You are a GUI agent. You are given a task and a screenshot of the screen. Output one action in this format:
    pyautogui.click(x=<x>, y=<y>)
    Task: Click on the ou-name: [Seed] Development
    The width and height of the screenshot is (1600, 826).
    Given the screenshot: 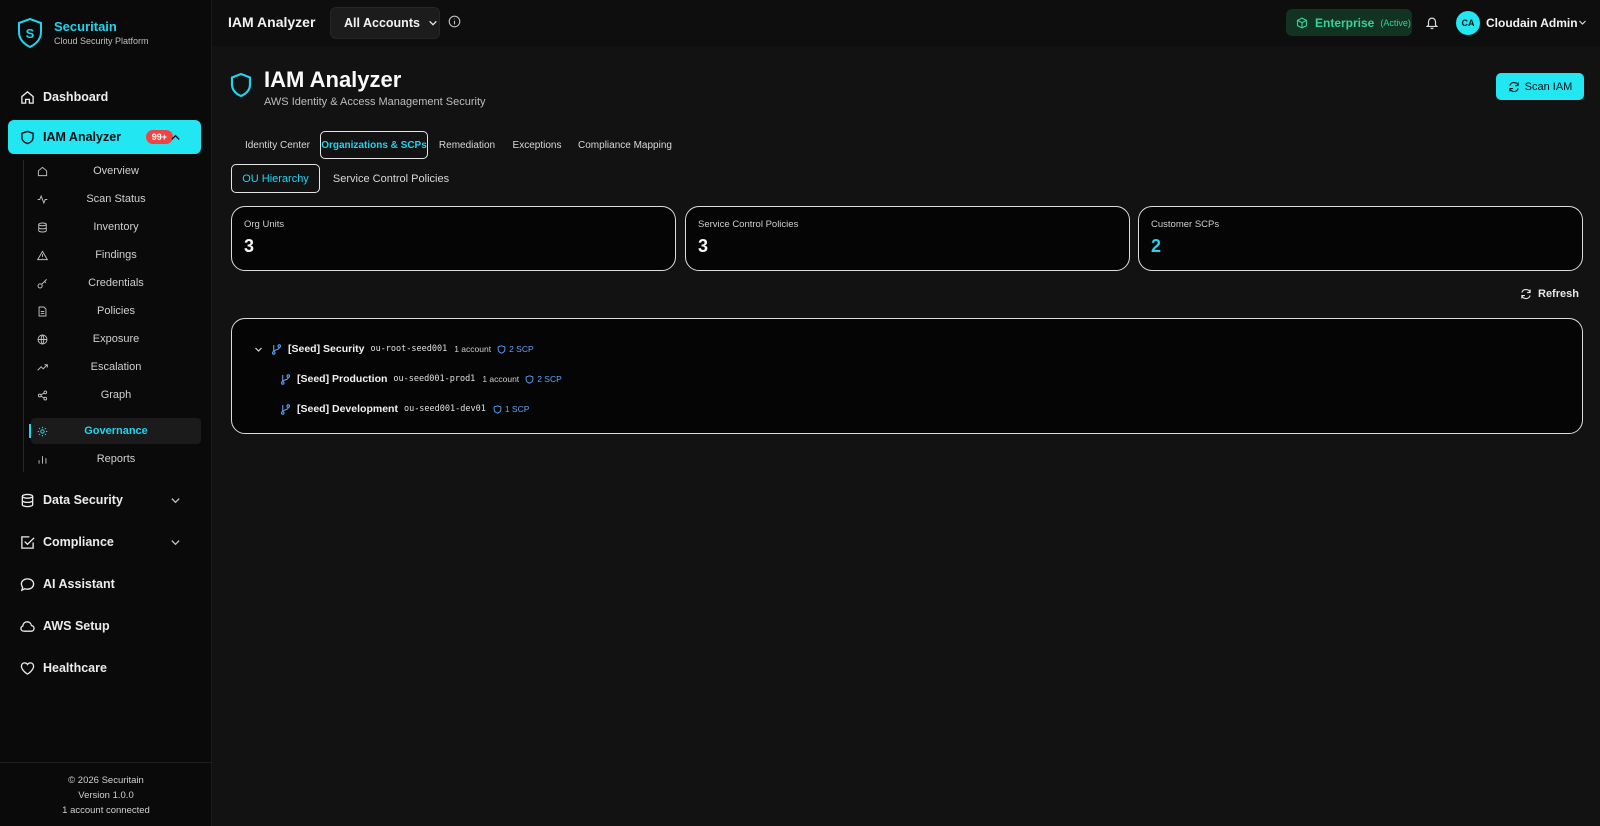 What is the action you would take?
    pyautogui.click(x=347, y=409)
    